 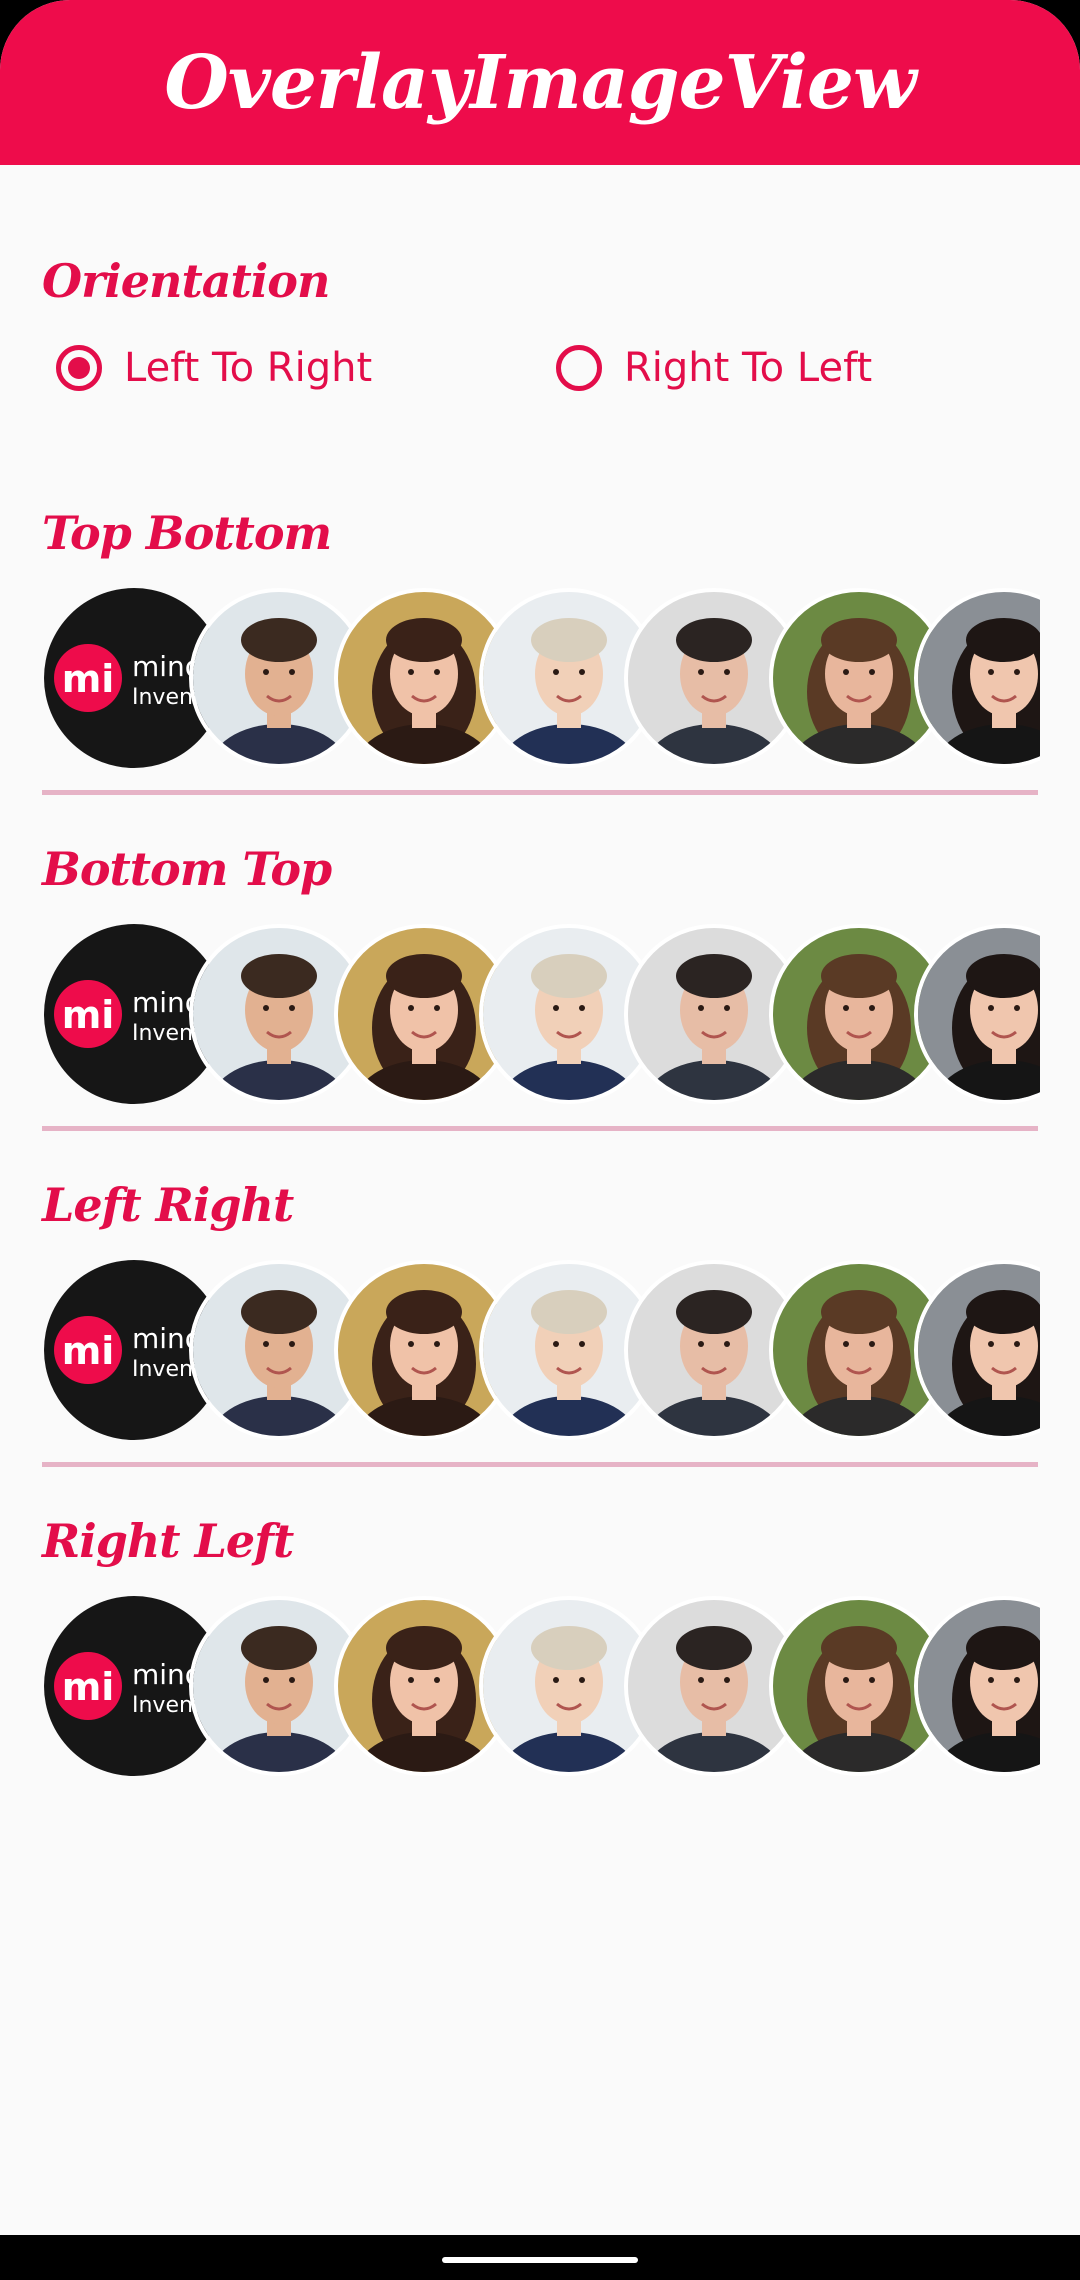 What do you see at coordinates (168, 1541) in the screenshot?
I see `section-title-right-left: Right Left` at bounding box center [168, 1541].